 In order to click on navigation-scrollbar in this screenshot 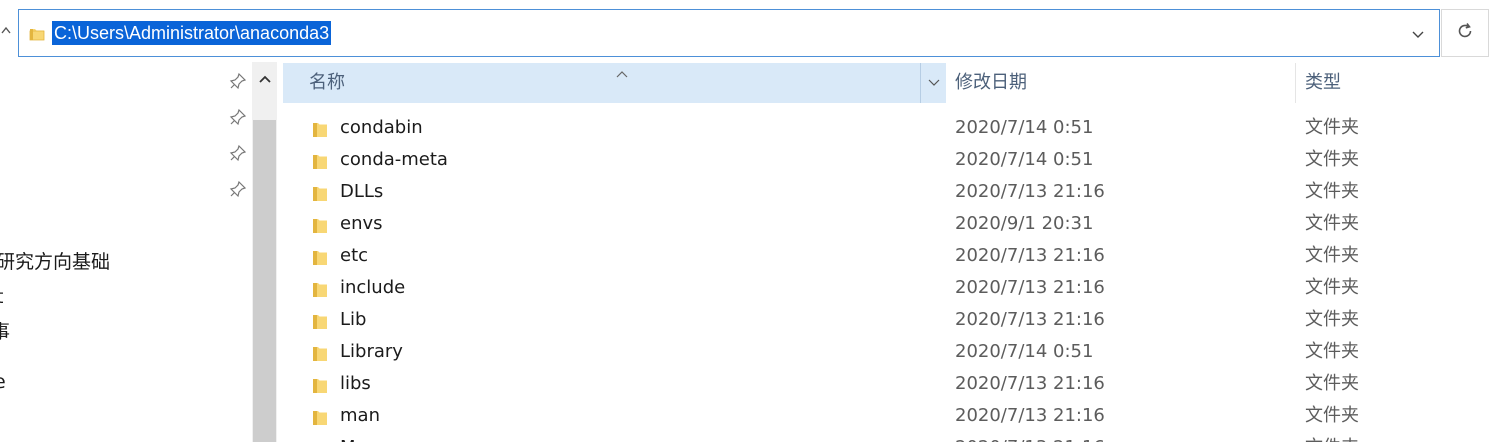, I will do `click(264, 252)`.